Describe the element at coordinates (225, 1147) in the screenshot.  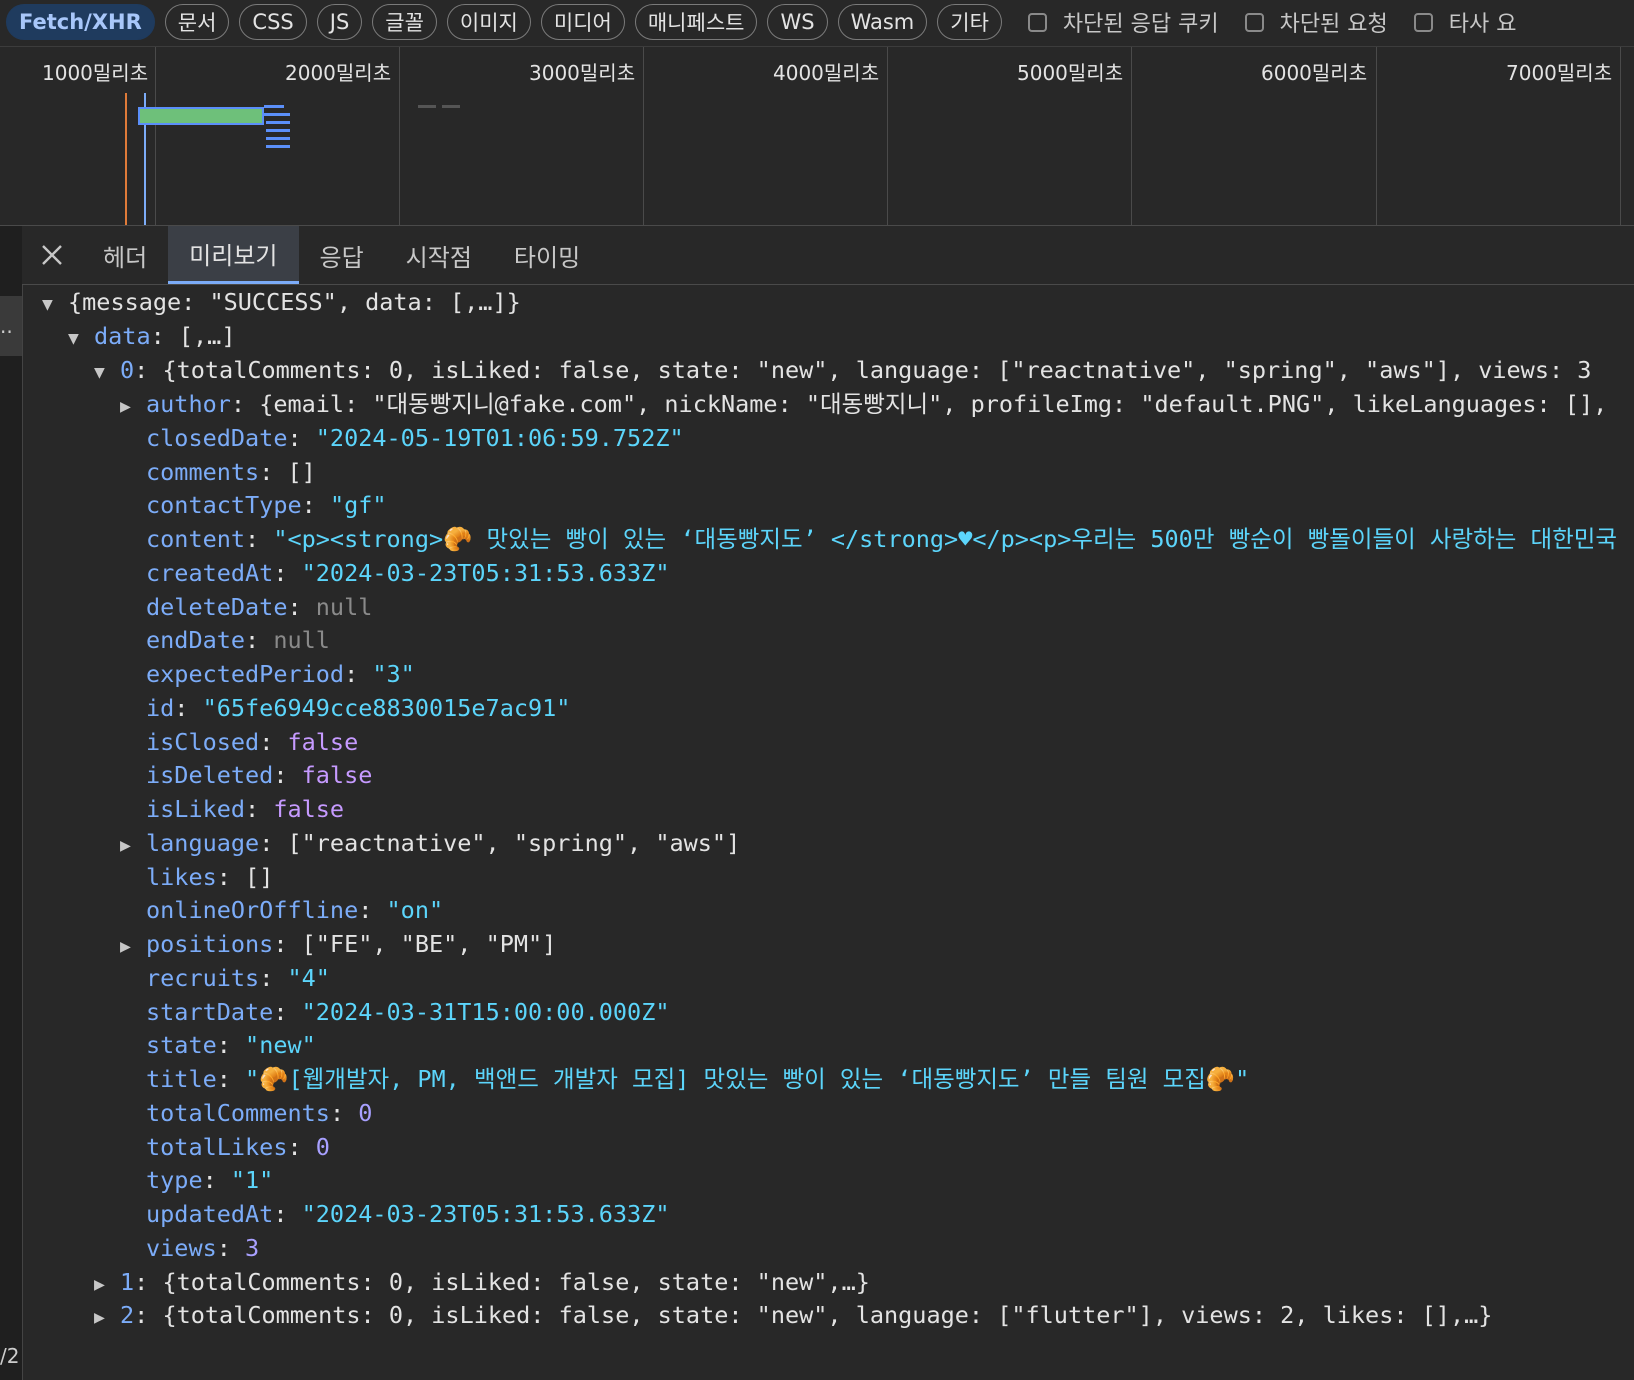
I see `tree-row-field: totalLikes: 0` at that location.